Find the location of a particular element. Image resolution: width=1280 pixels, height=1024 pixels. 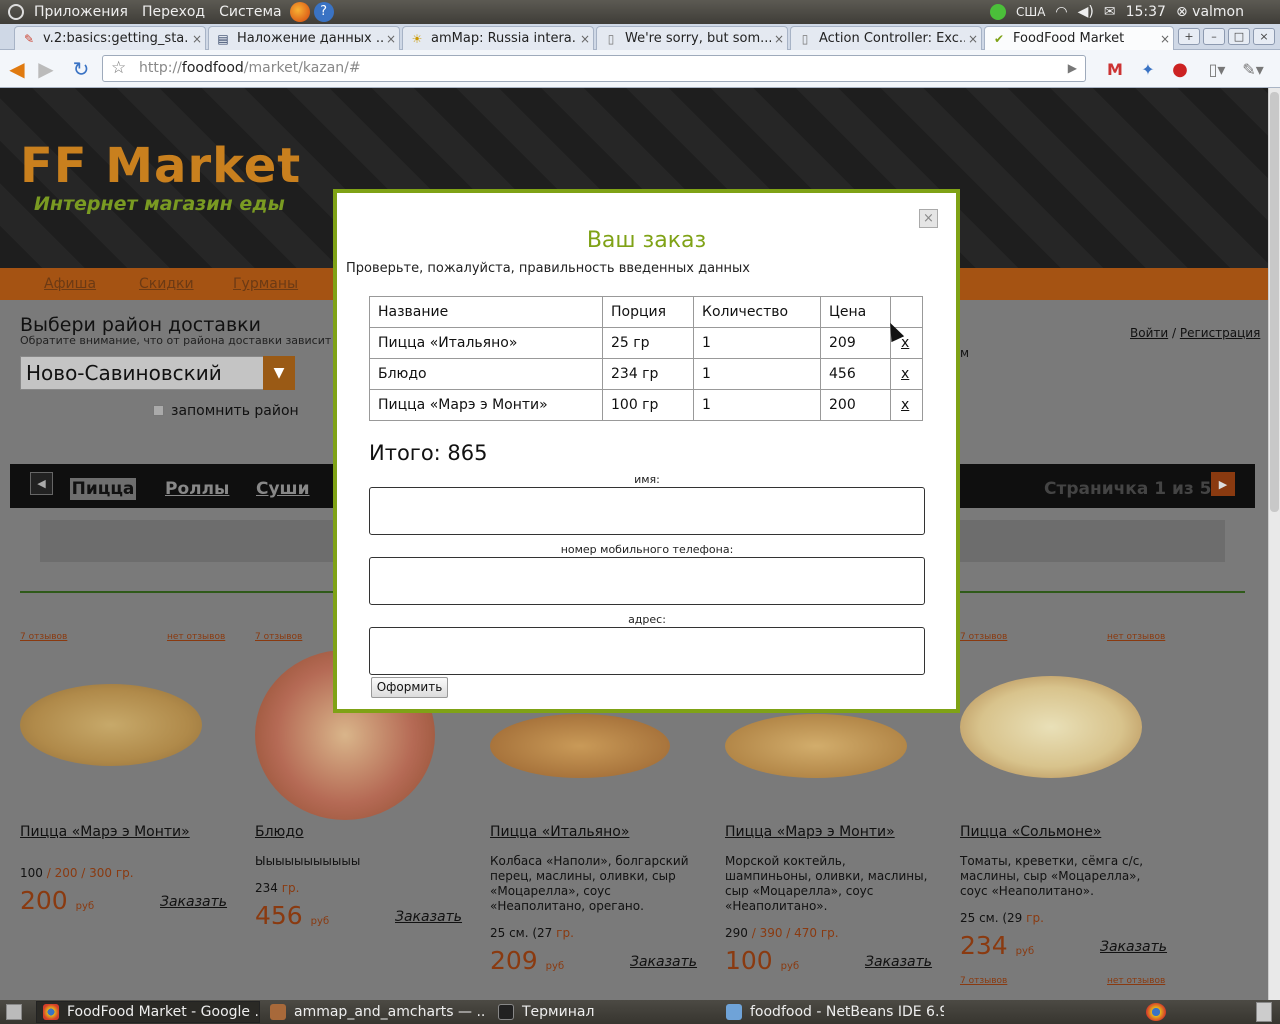

ubuntu-logo-icon is located at coordinates (16, 12).